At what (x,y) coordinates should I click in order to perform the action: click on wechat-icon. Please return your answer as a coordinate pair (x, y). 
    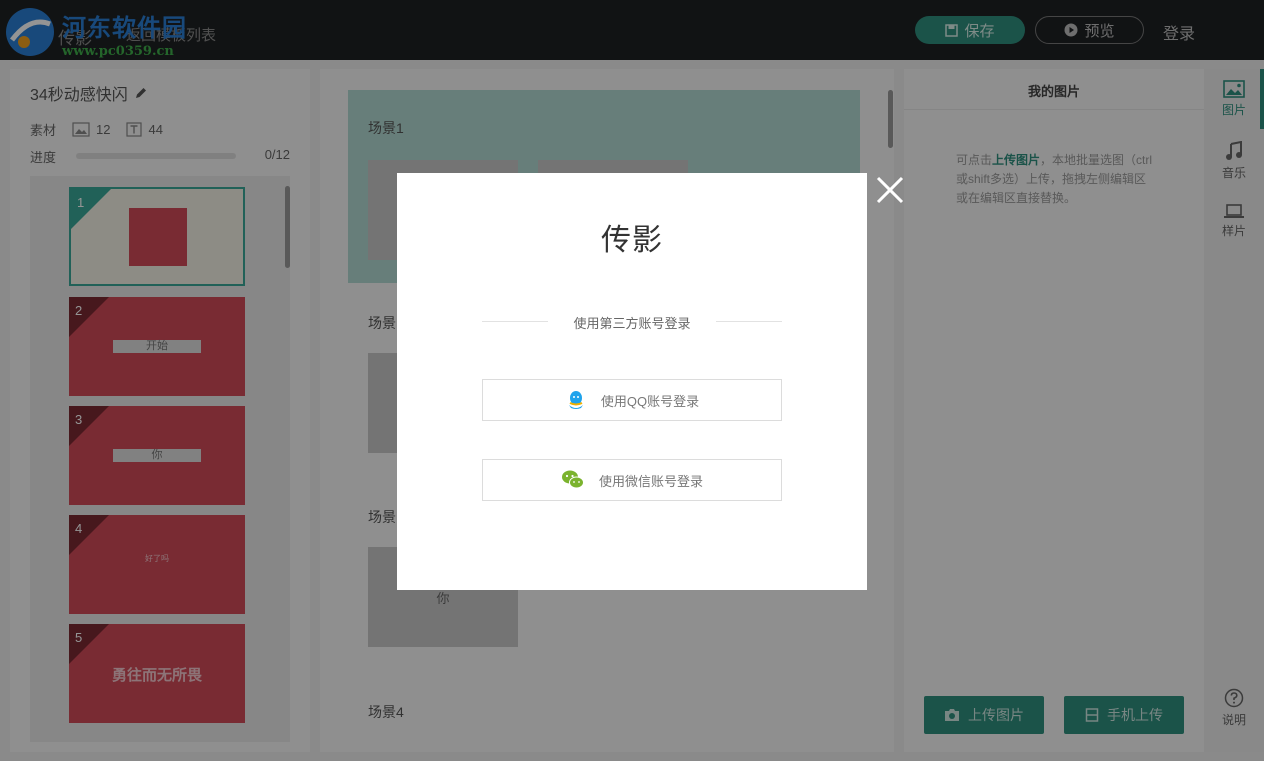
    Looking at the image, I should click on (572, 479).